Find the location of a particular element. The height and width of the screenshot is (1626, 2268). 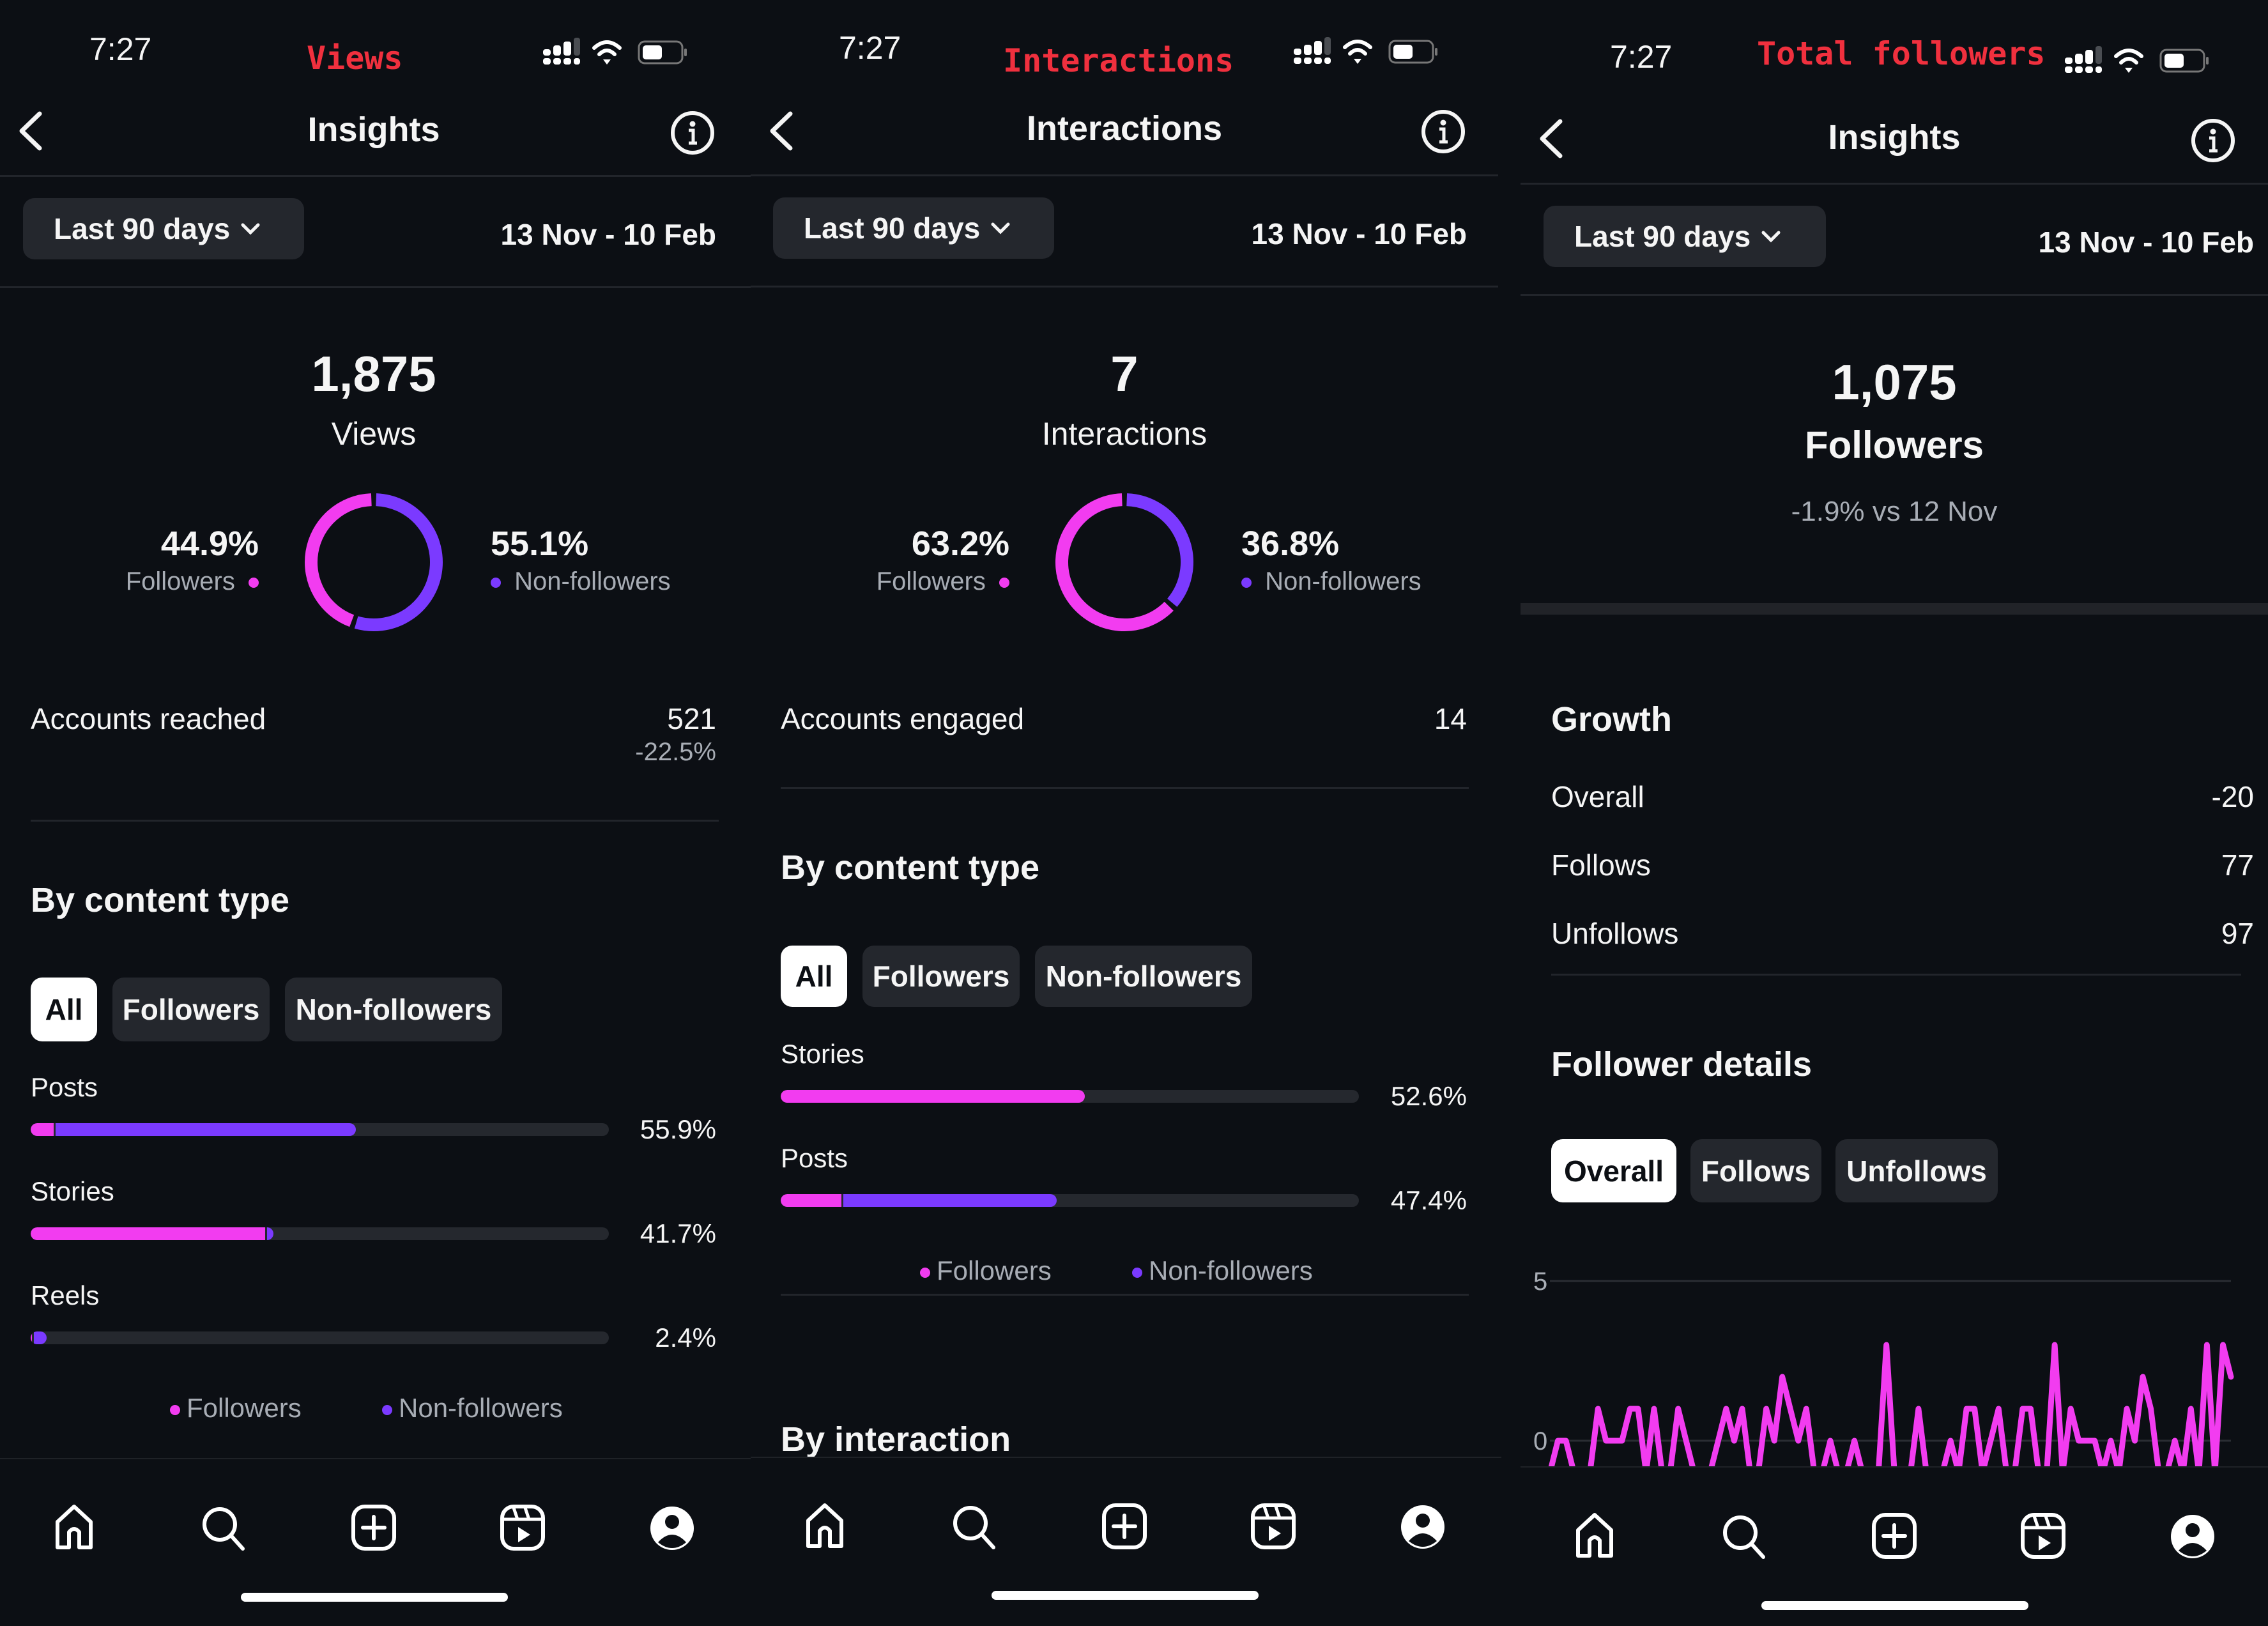

bar-legend-followers: Followers is located at coordinates (236, 1408).